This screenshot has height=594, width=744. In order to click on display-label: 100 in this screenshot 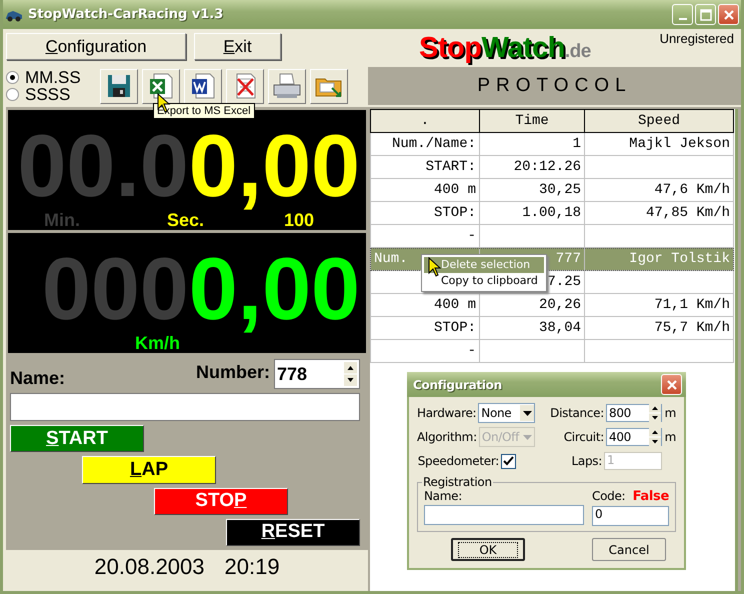, I will do `click(299, 220)`.